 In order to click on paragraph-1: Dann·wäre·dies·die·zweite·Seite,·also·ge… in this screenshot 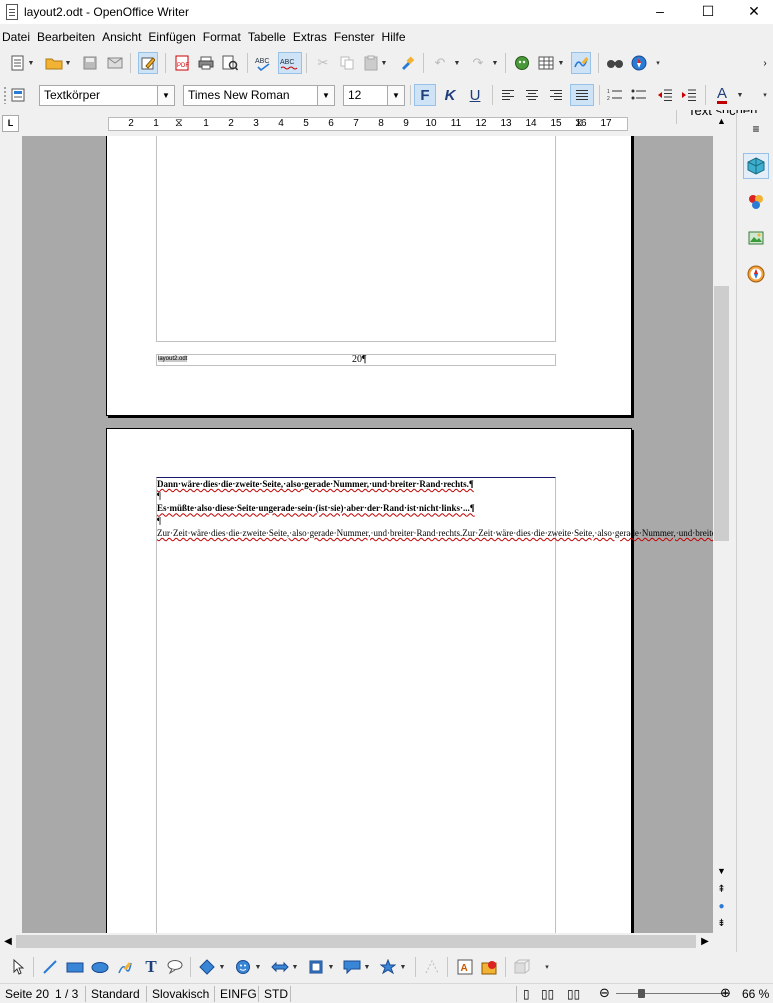, I will do `click(356, 484)`.